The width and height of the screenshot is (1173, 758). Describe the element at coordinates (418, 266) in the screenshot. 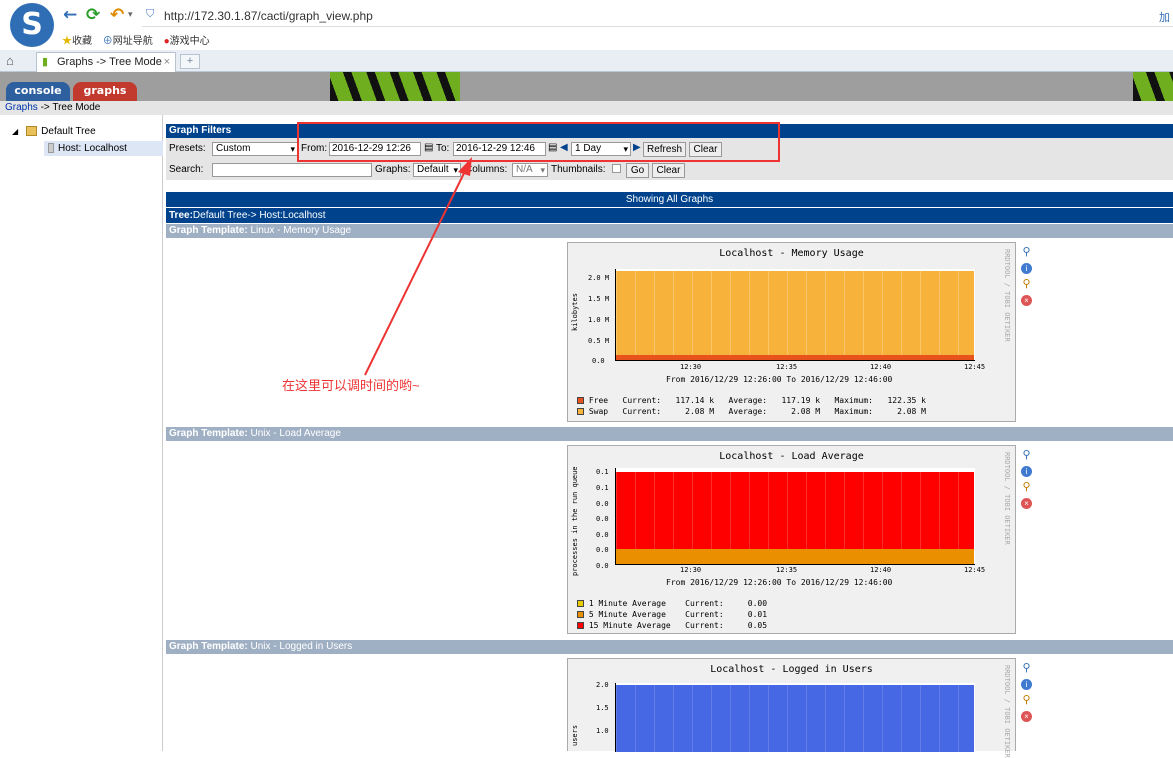

I see `annotation-arrow` at that location.